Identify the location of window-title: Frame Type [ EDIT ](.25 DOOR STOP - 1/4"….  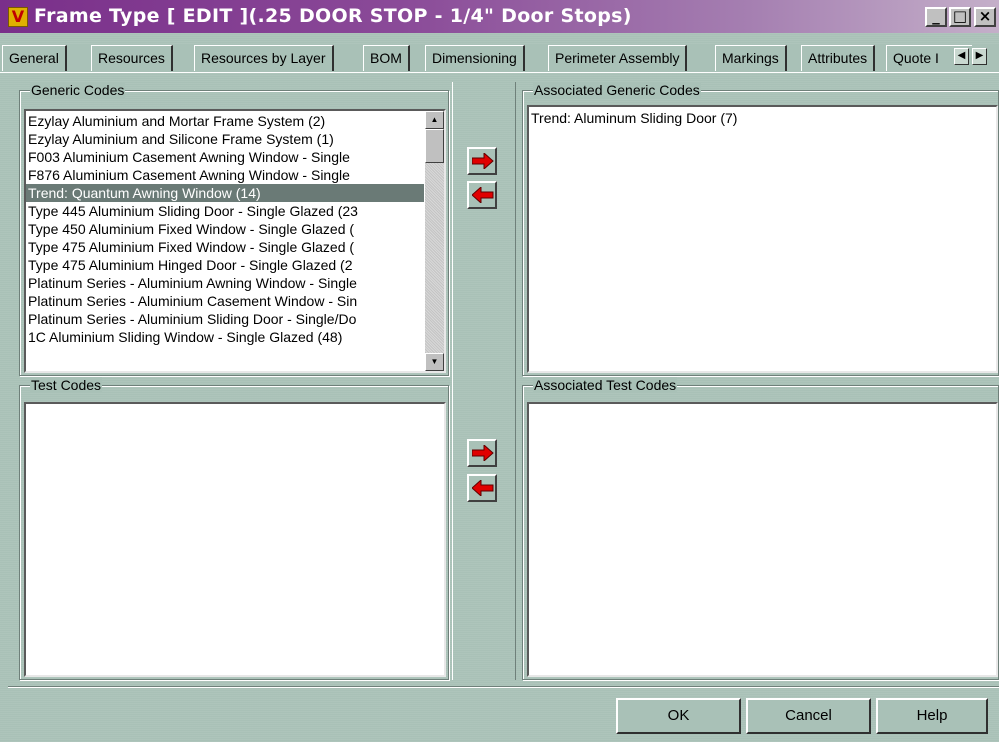
(333, 16).